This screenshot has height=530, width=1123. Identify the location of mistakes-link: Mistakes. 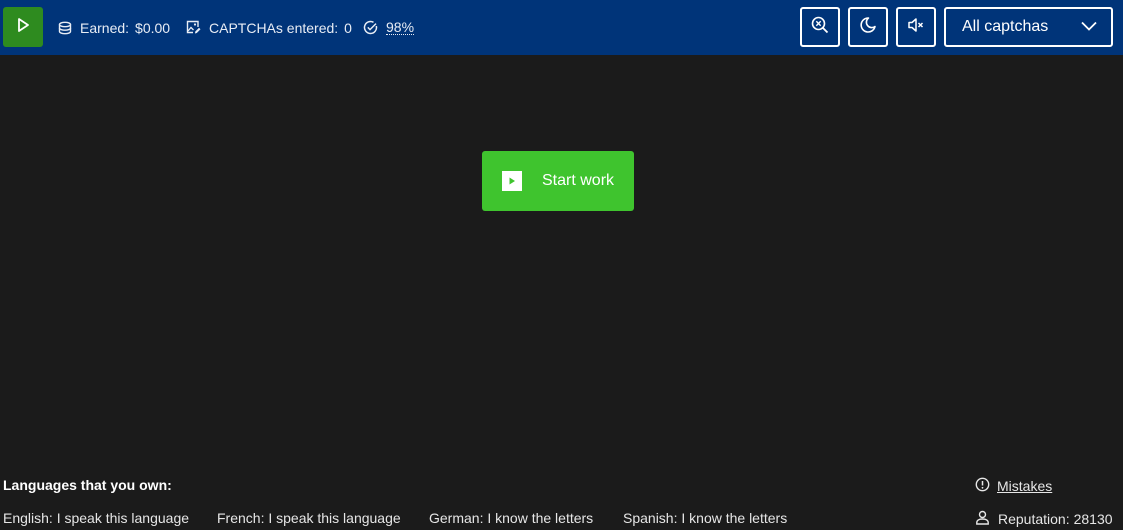
(1013, 486).